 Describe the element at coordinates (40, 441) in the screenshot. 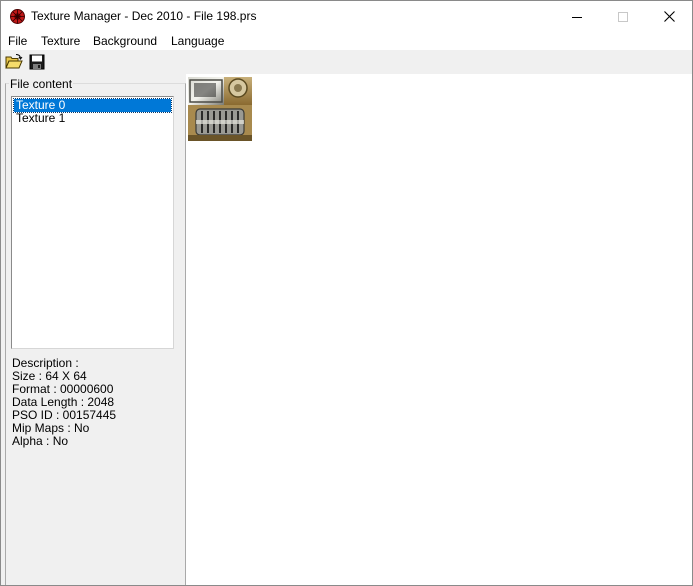

I see `description-alpha: Alpha : No` at that location.